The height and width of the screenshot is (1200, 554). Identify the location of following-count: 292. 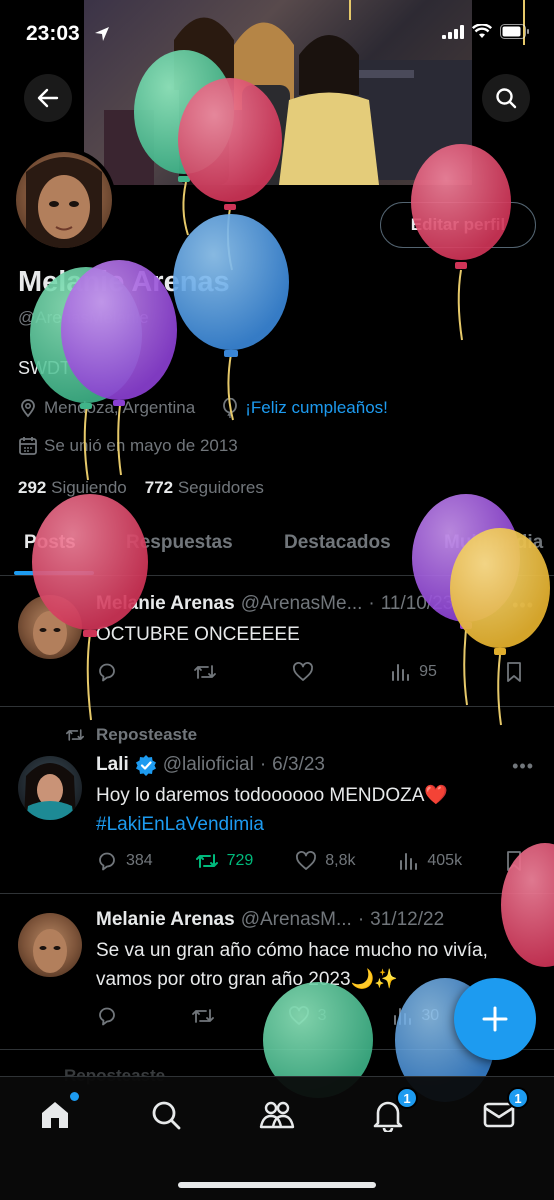
(32, 487).